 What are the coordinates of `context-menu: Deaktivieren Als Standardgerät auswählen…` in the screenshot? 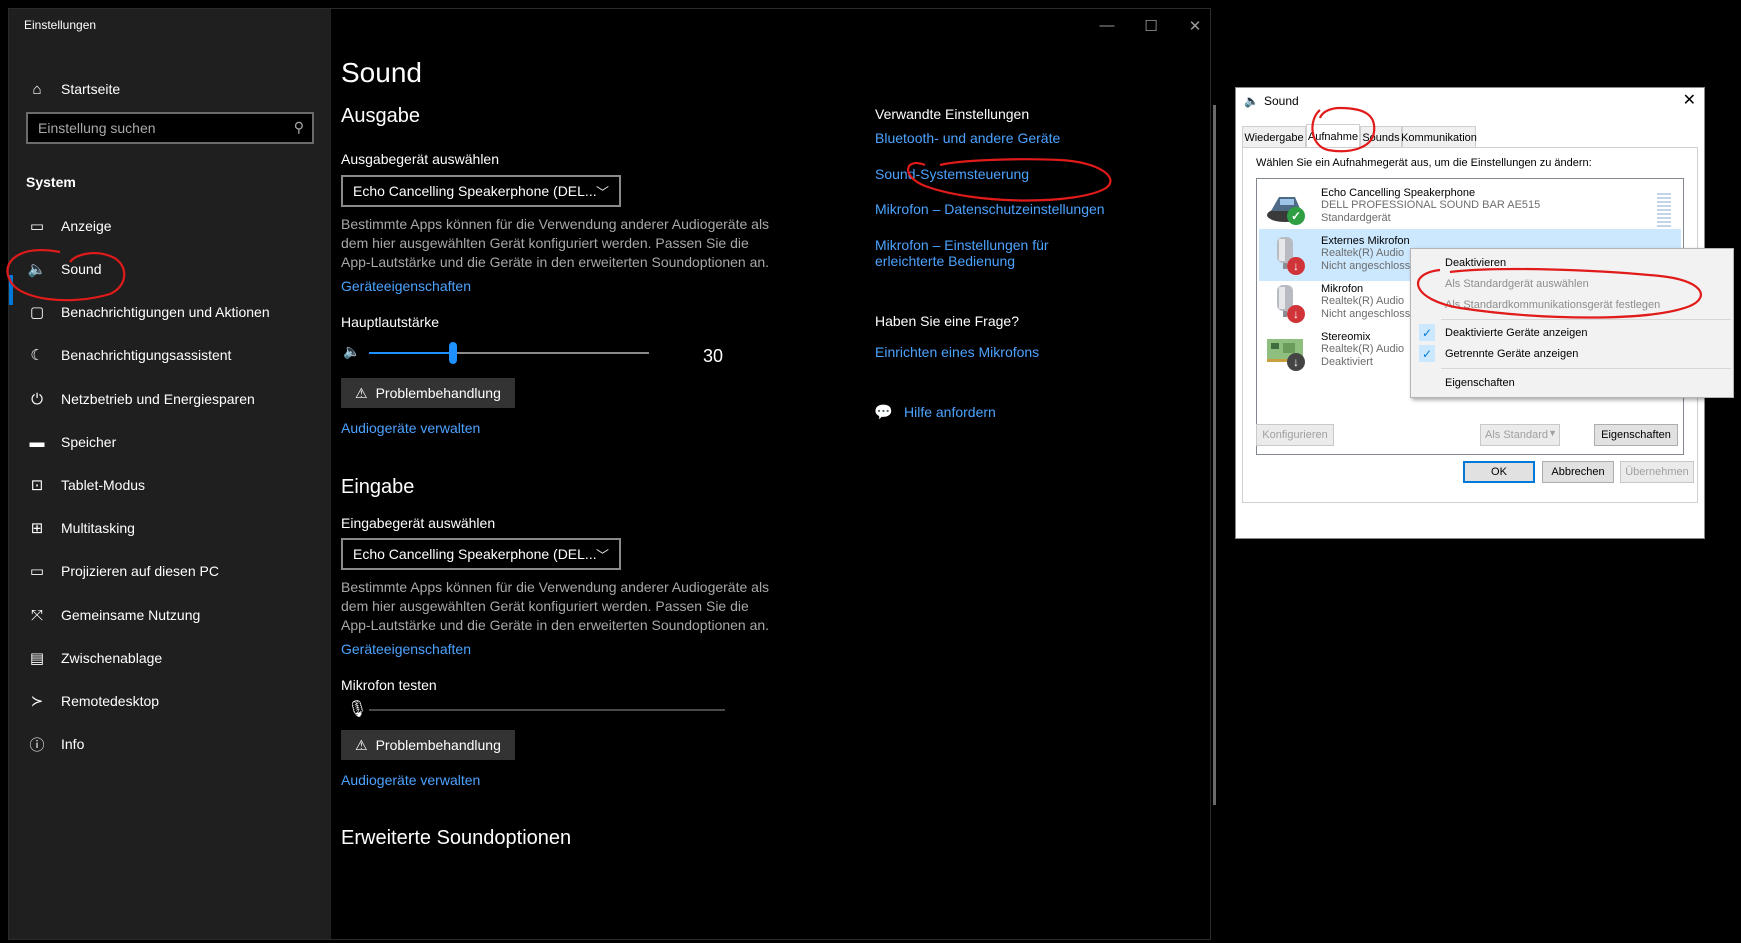 It's located at (1572, 323).